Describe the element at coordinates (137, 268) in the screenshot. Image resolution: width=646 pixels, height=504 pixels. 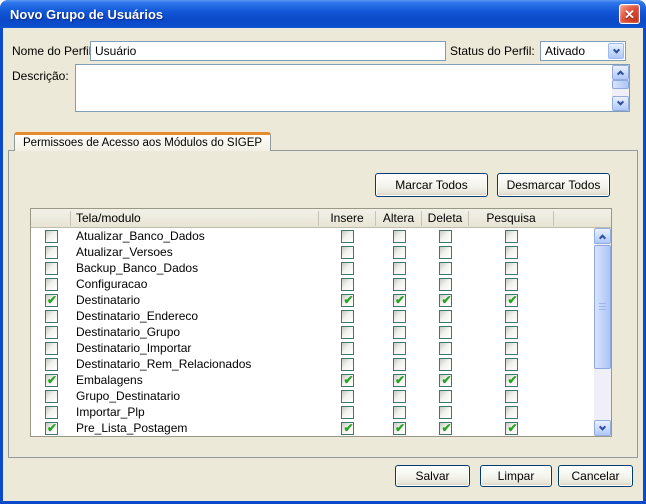
I see `module-name: Backup_Banco_Dados` at that location.